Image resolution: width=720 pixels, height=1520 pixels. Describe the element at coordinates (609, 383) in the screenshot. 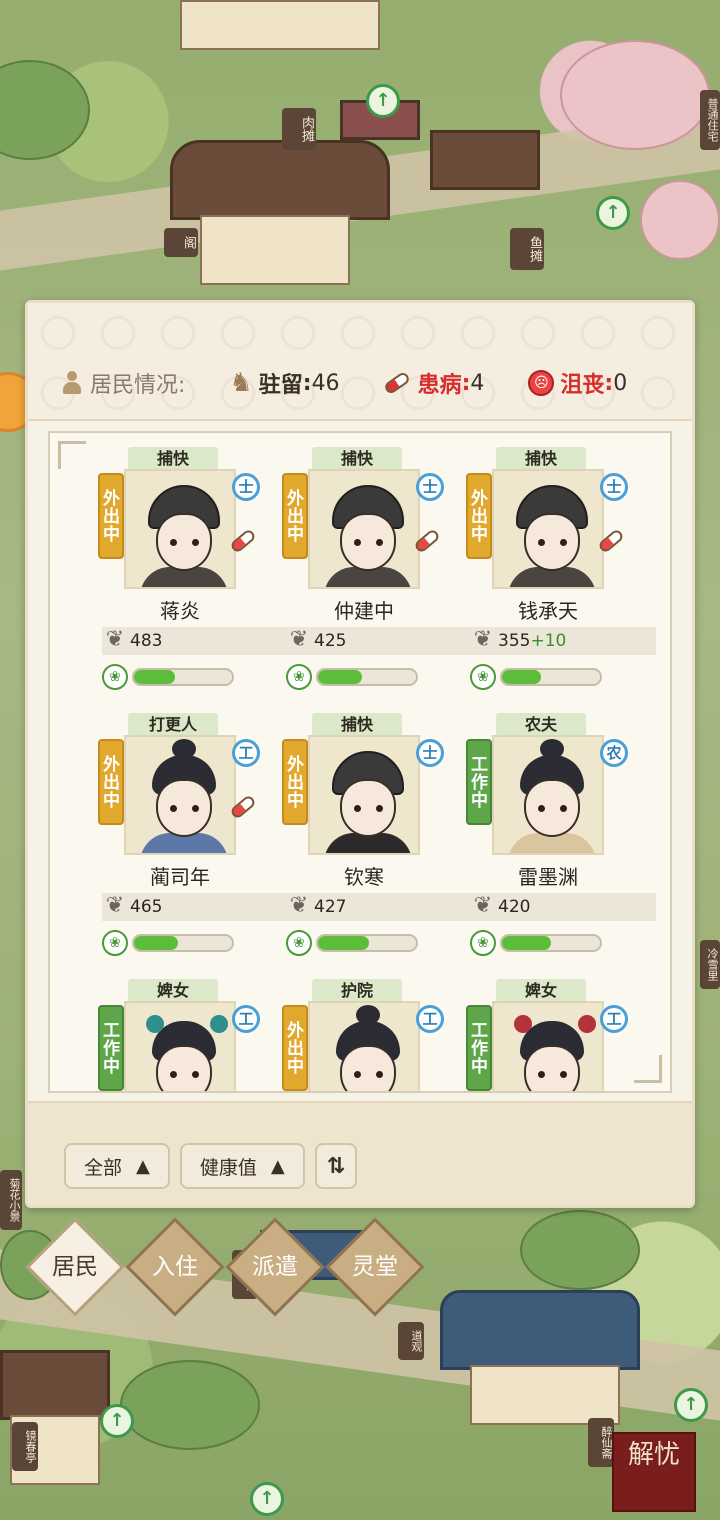

I see `sad-colon: :` at that location.